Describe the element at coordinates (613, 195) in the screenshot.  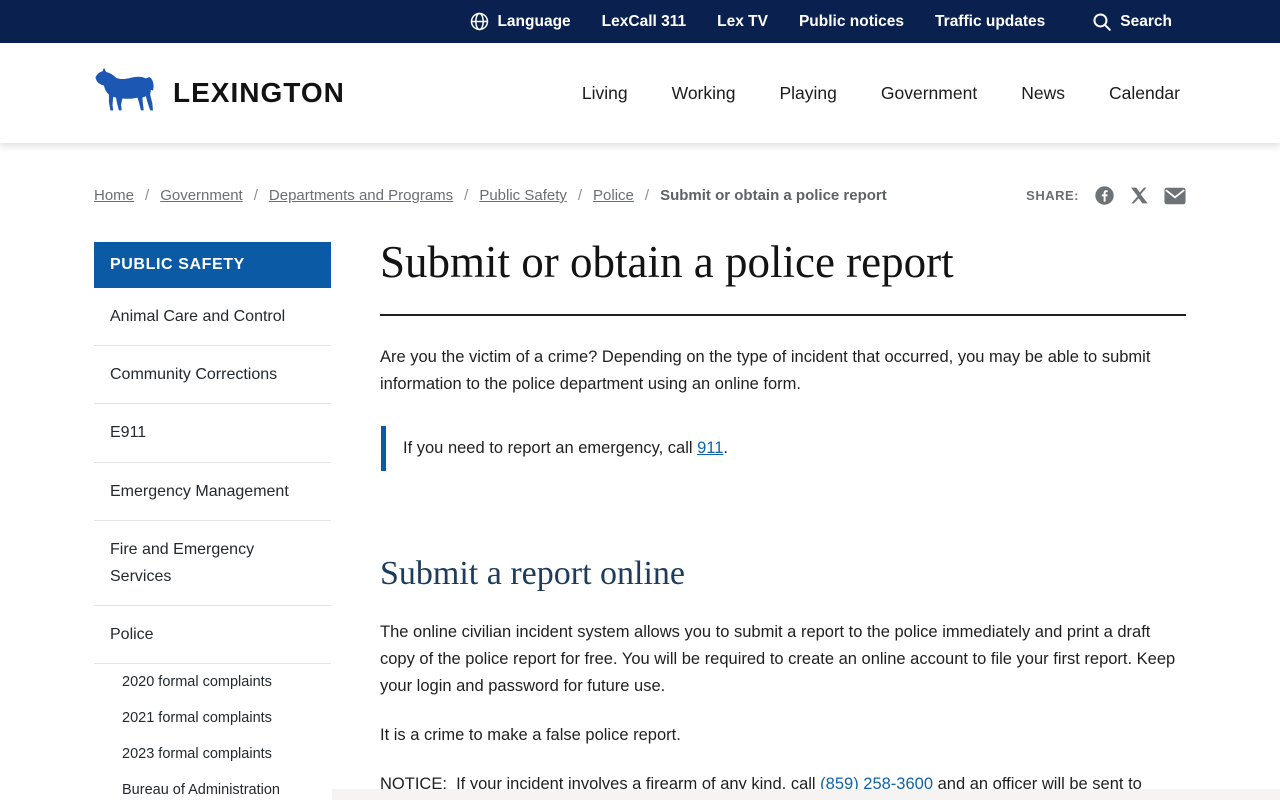
I see `breadcrumb-police: Police` at that location.